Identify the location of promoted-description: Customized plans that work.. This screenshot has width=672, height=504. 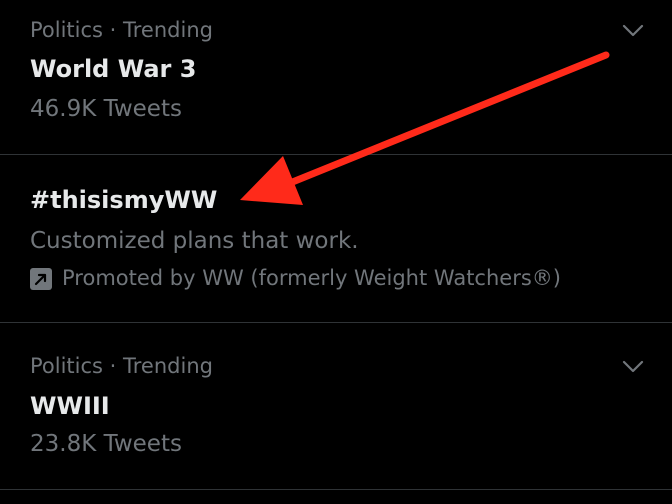
(194, 241).